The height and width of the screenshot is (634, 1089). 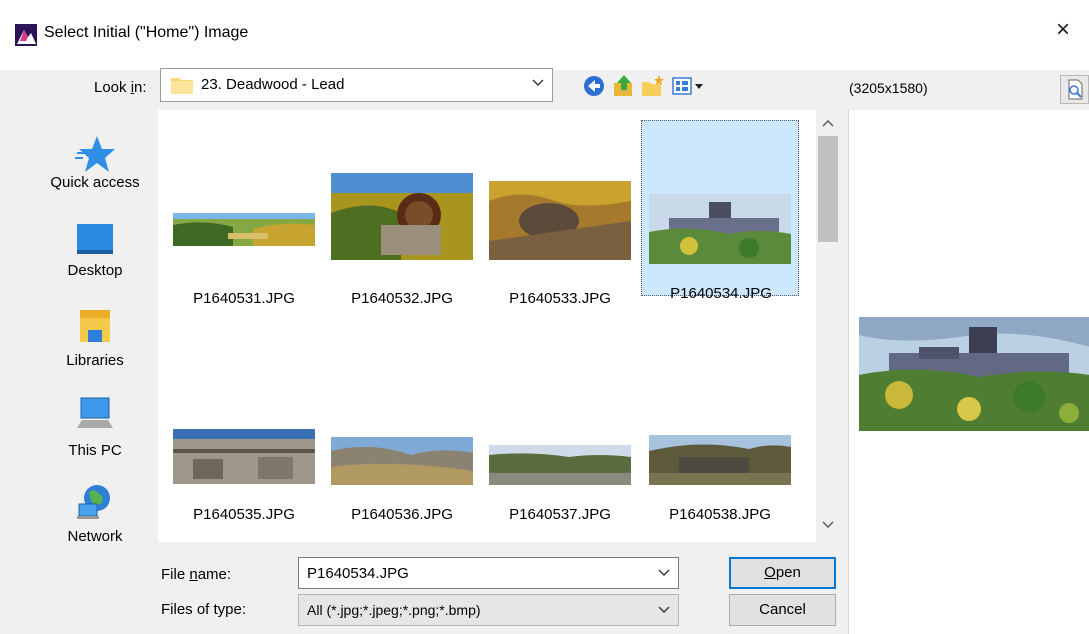 I want to click on view-menu-icon, so click(x=688, y=86).